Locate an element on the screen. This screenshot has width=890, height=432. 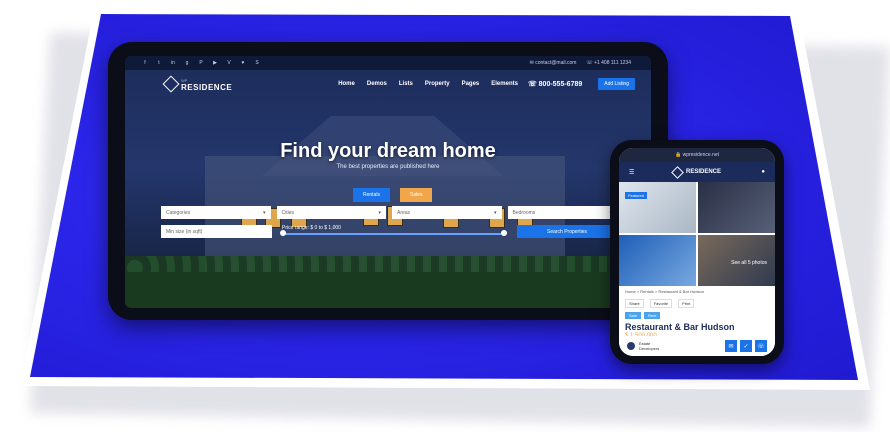
social-links: f t in g P ▶ V ♥ S is located at coordinates (201, 63).